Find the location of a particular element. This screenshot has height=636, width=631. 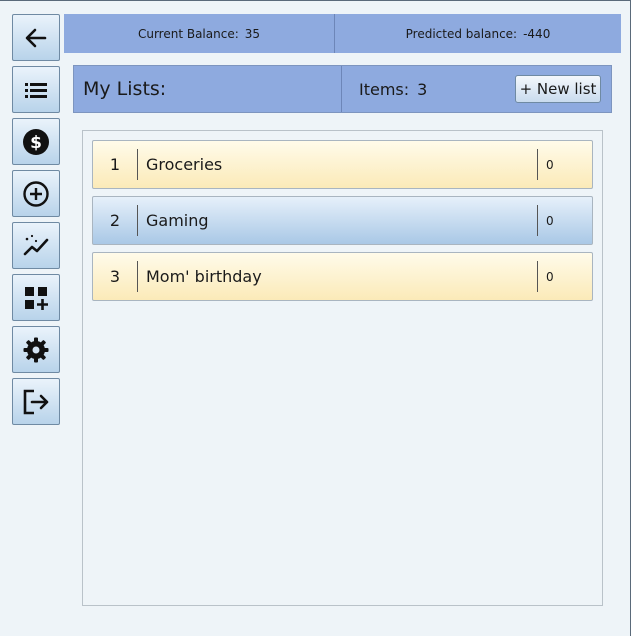

trend-chart-icon is located at coordinates (36, 244).